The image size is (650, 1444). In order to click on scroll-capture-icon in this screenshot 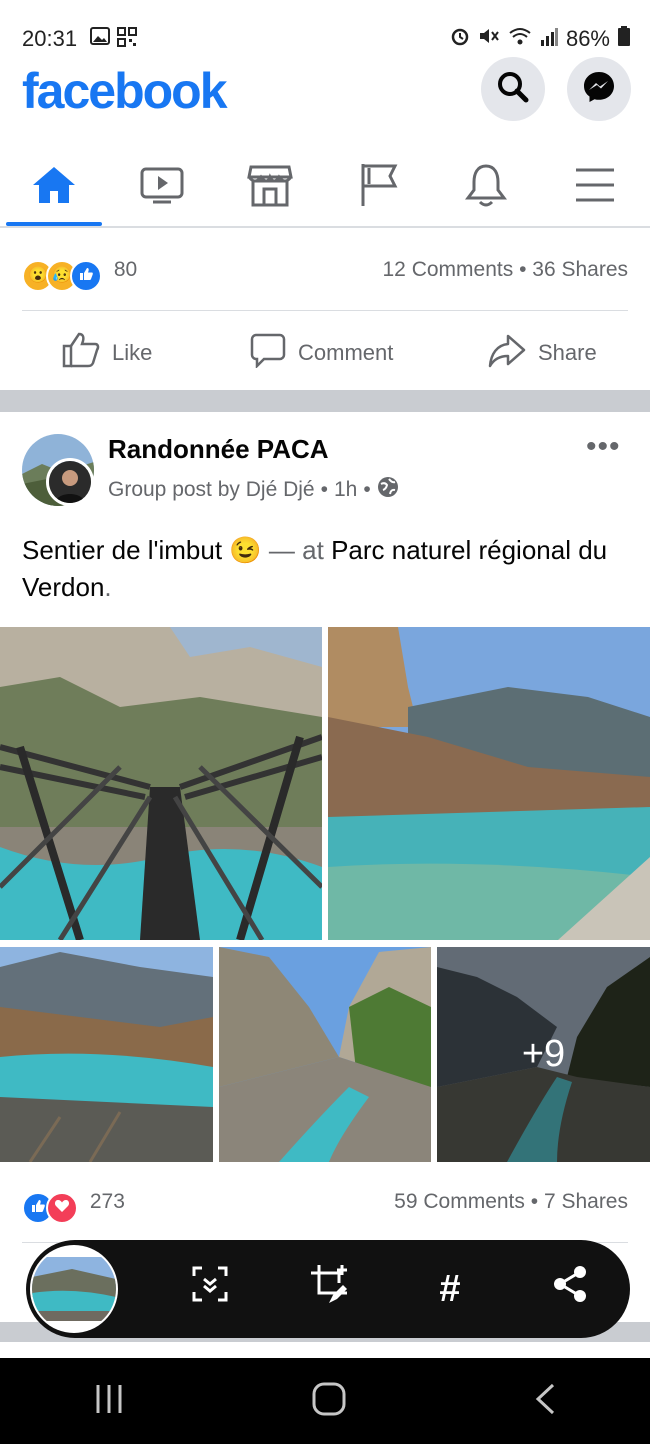, I will do `click(210, 1289)`.